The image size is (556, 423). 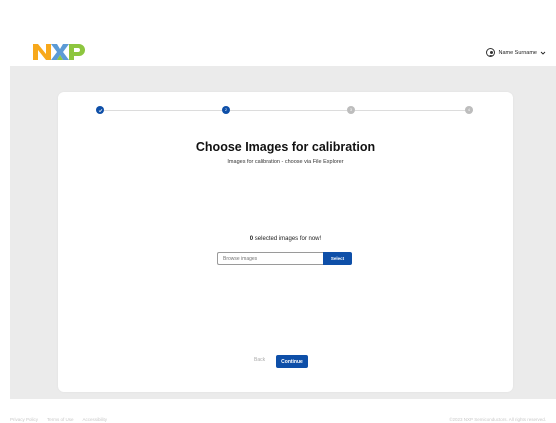 I want to click on user-menu: Name Surname, so click(x=516, y=52).